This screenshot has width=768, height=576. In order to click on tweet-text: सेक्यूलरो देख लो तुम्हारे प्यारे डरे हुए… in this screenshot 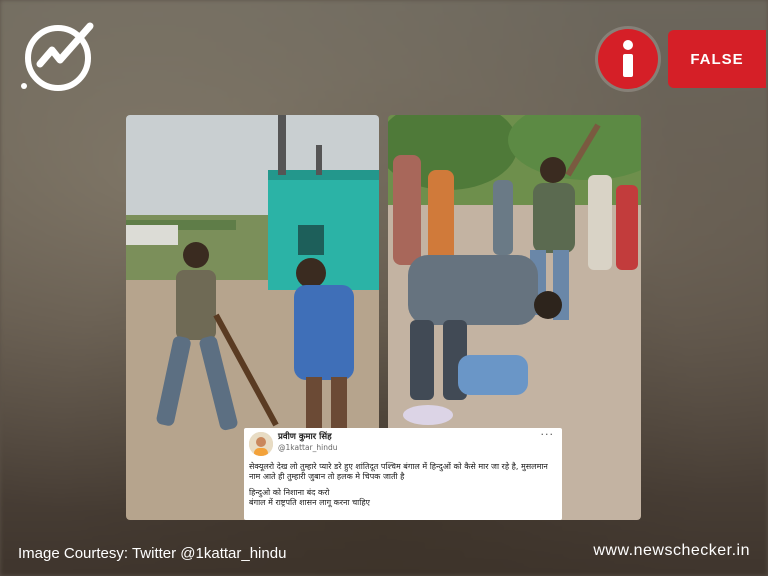, I will do `click(404, 485)`.